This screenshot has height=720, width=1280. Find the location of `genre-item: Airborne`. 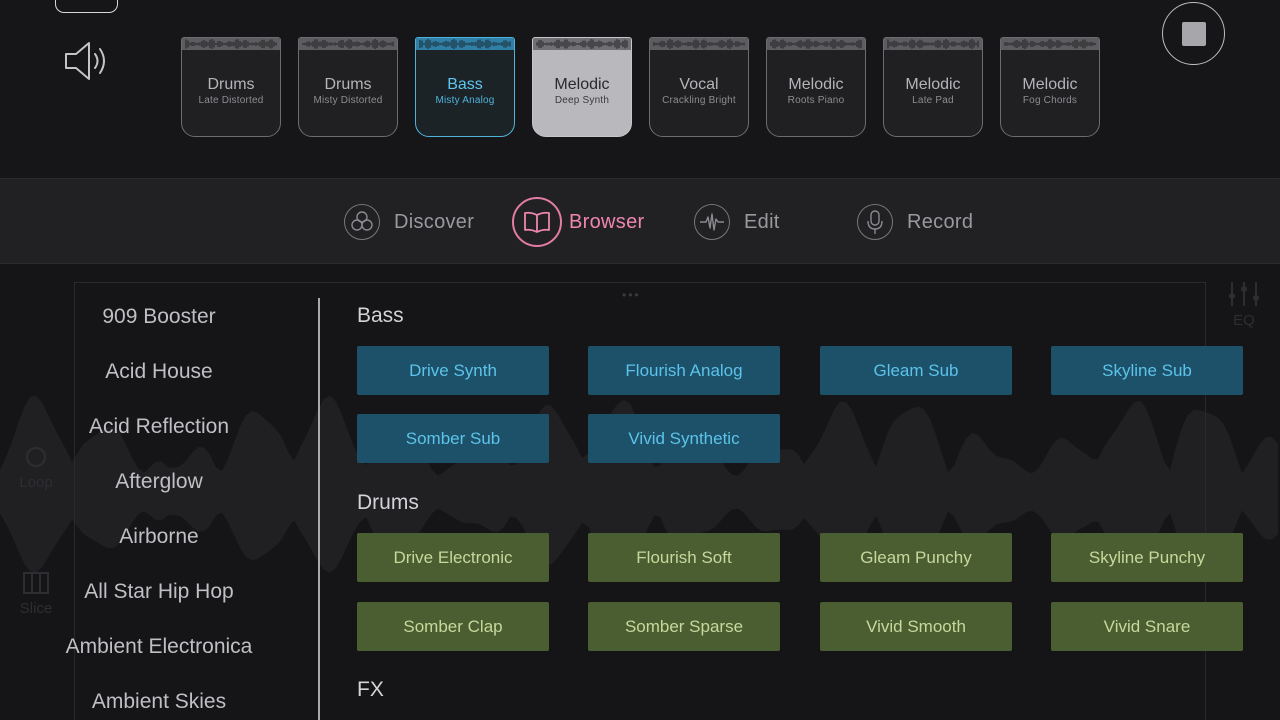

genre-item: Airborne is located at coordinates (159, 537).